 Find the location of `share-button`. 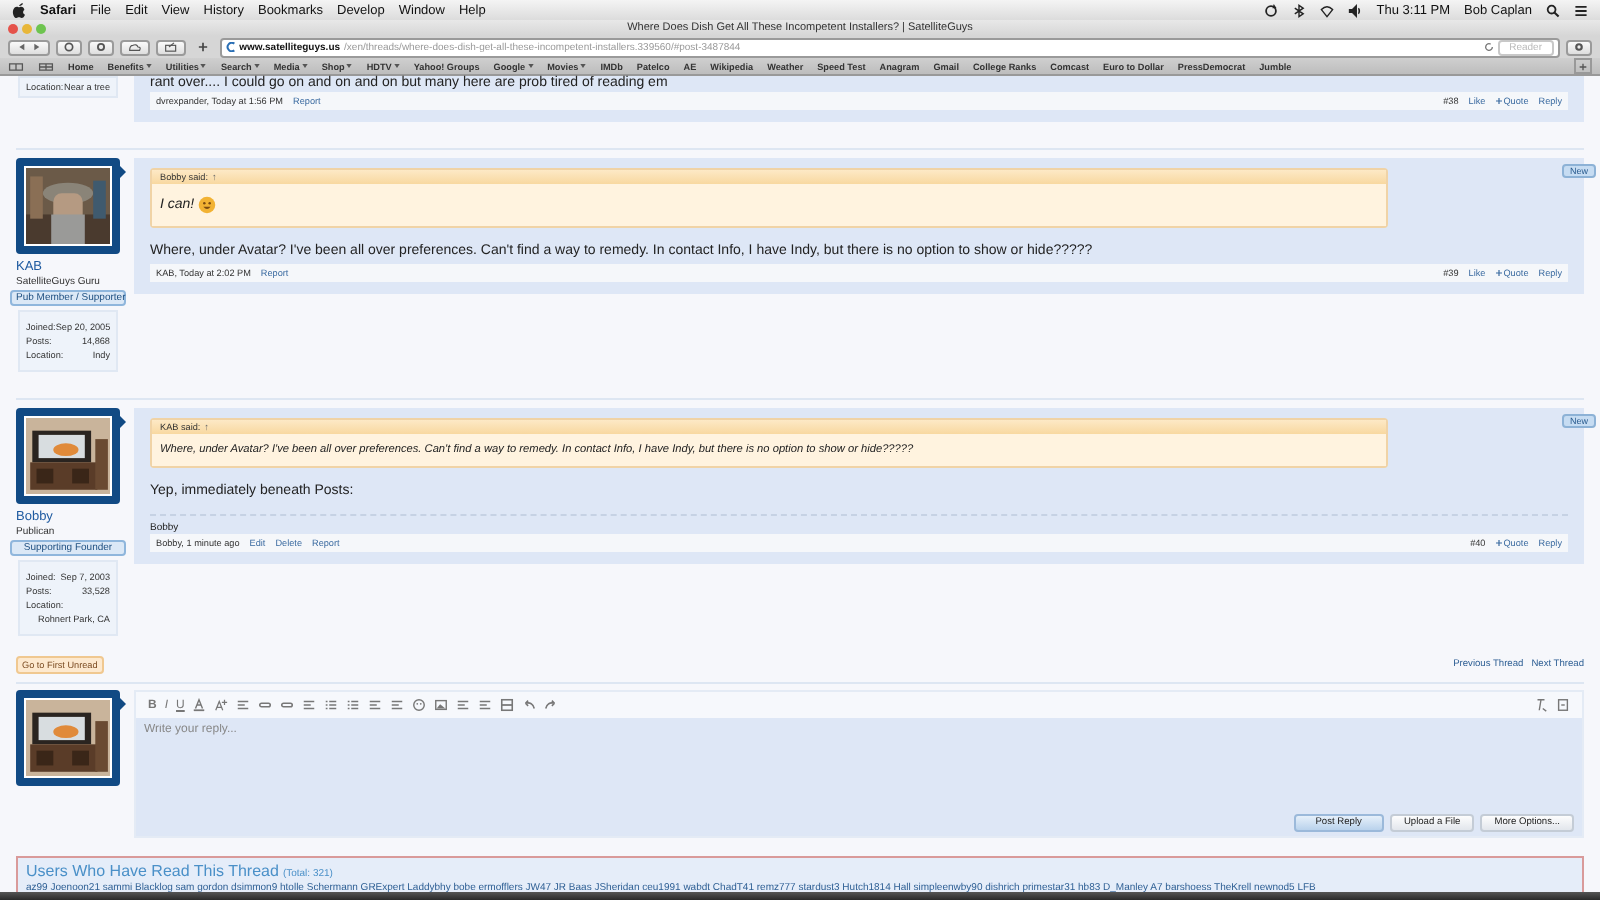

share-button is located at coordinates (170, 47).